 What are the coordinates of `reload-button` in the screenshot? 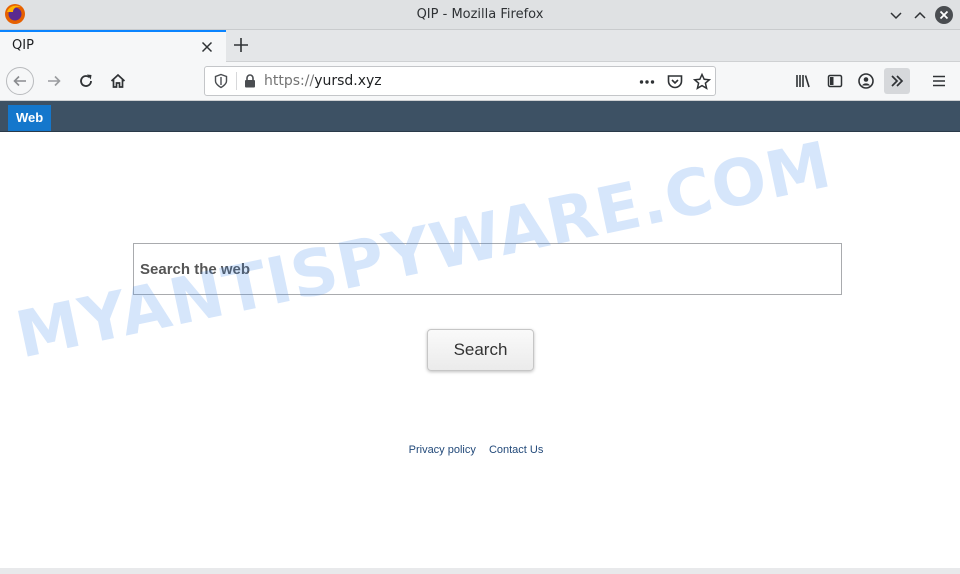 It's located at (86, 81).